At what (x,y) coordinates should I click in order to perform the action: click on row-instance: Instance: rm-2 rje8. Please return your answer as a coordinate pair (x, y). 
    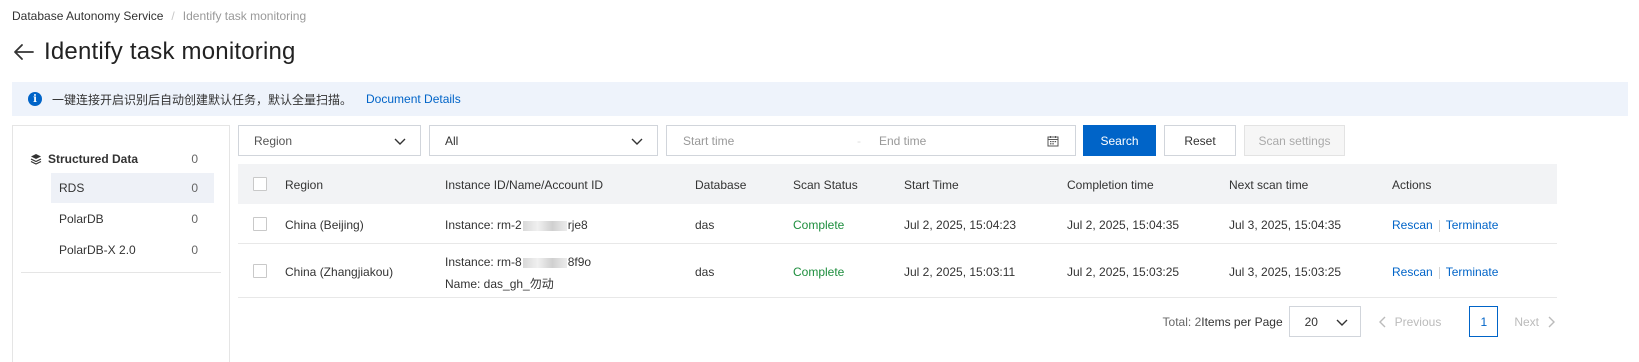
    Looking at the image, I should click on (516, 225).